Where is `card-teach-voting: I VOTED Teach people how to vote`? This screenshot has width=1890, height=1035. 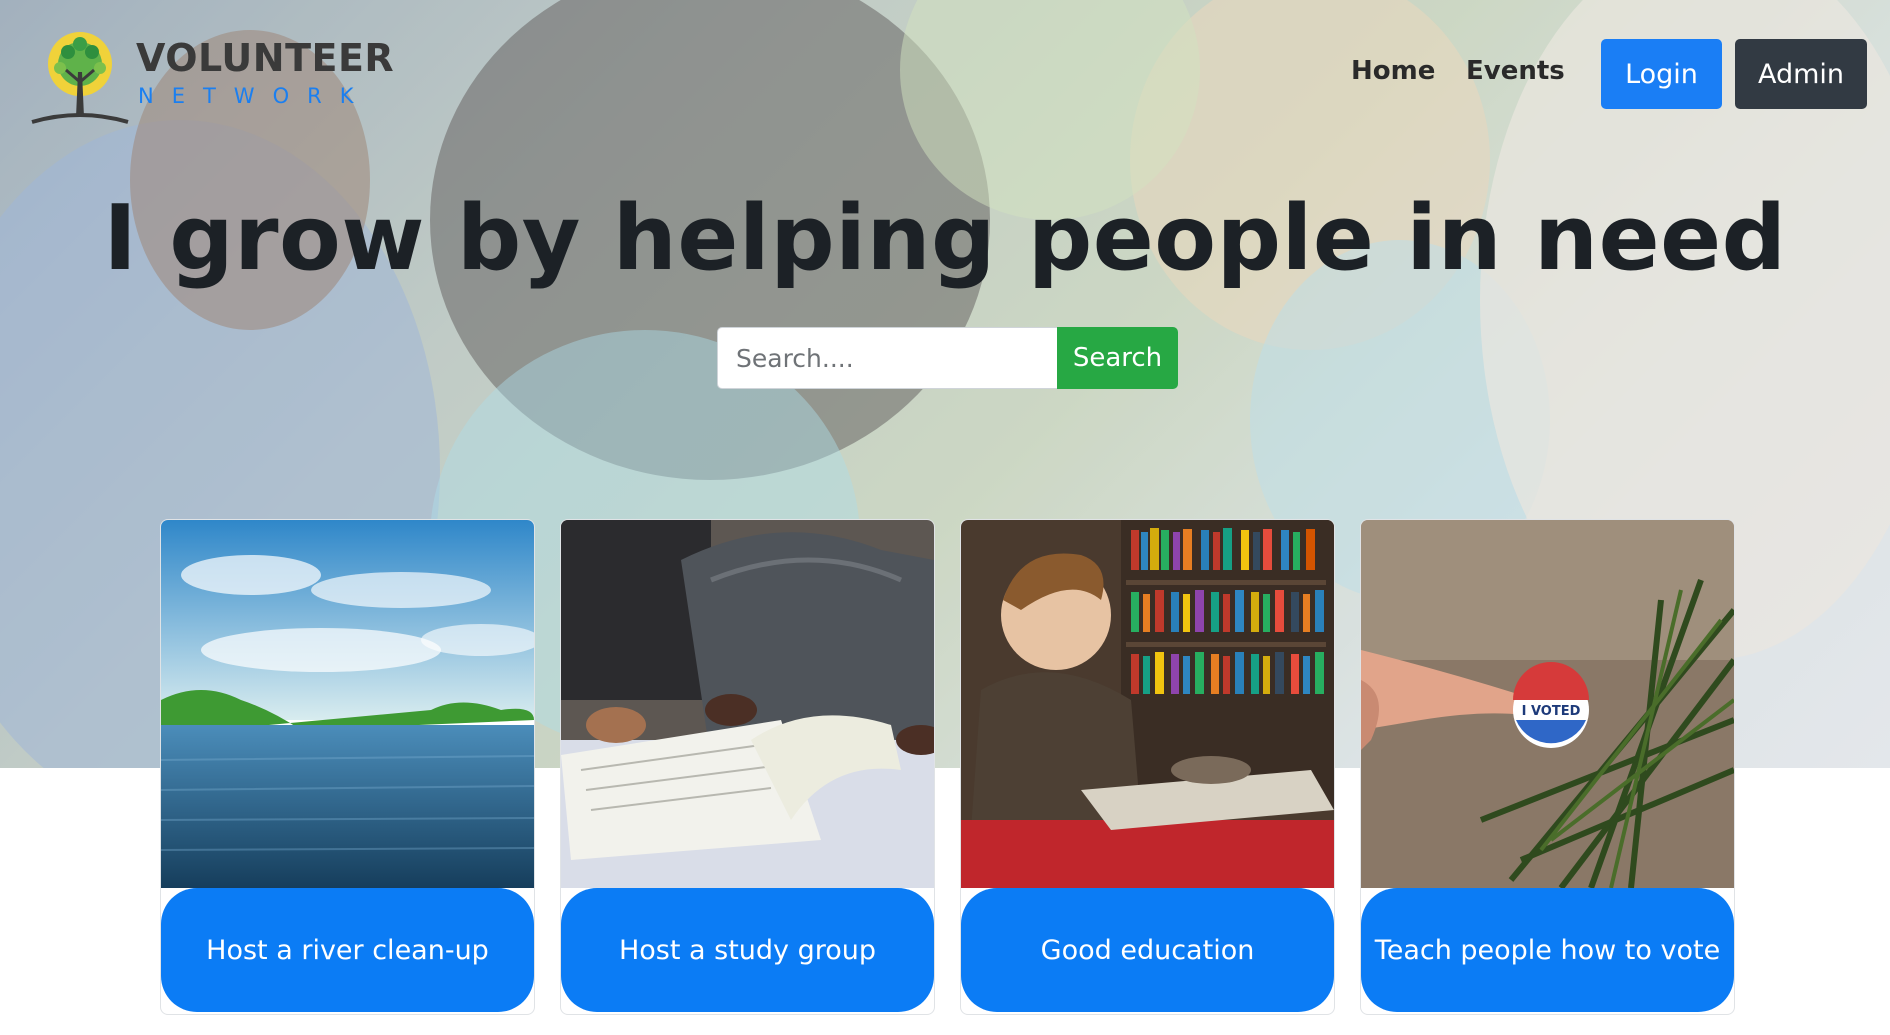
card-teach-voting: I VOTED Teach people how to vote is located at coordinates (1547, 767).